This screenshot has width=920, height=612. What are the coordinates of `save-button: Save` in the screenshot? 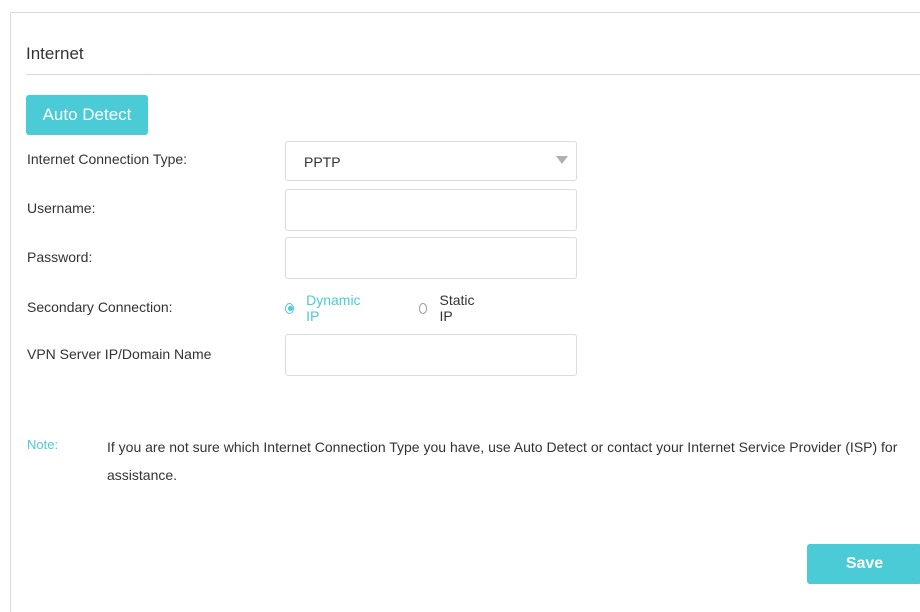 It's located at (863, 564).